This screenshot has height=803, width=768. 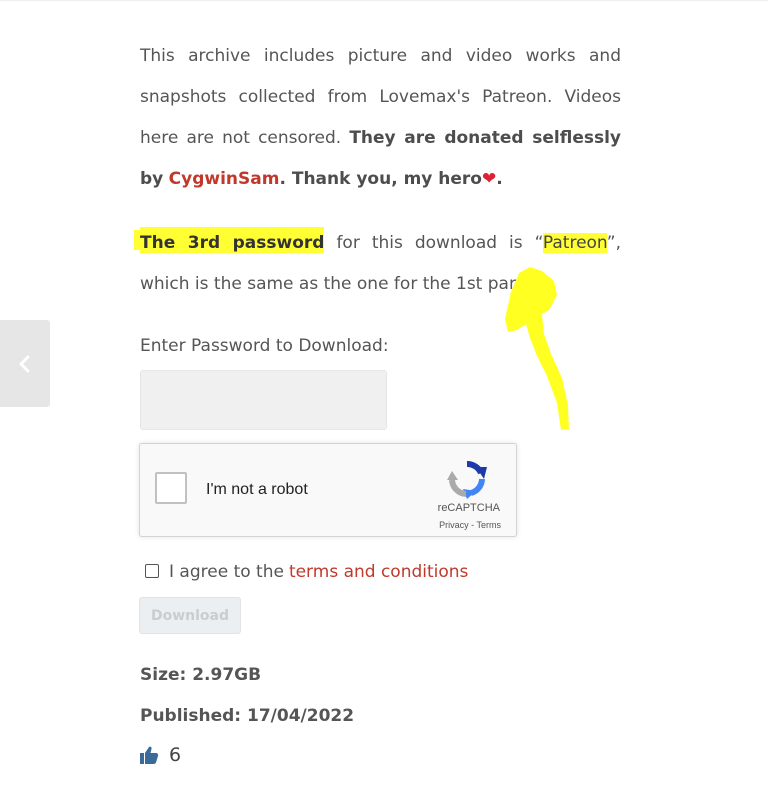 What do you see at coordinates (499, 179) in the screenshot?
I see `intro-period: .` at bounding box center [499, 179].